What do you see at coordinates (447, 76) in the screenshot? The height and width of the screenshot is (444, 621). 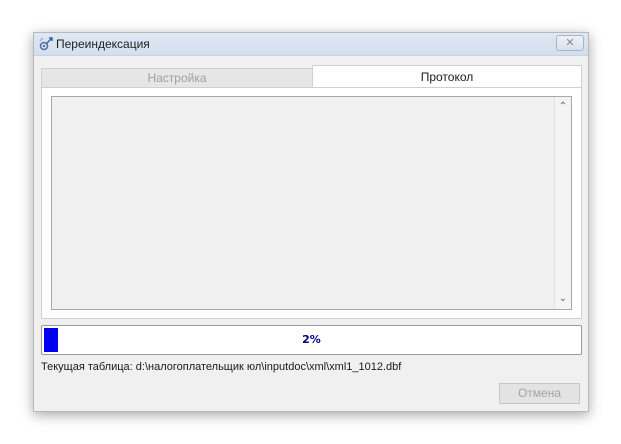 I see `tab-protocol: Протокол` at bounding box center [447, 76].